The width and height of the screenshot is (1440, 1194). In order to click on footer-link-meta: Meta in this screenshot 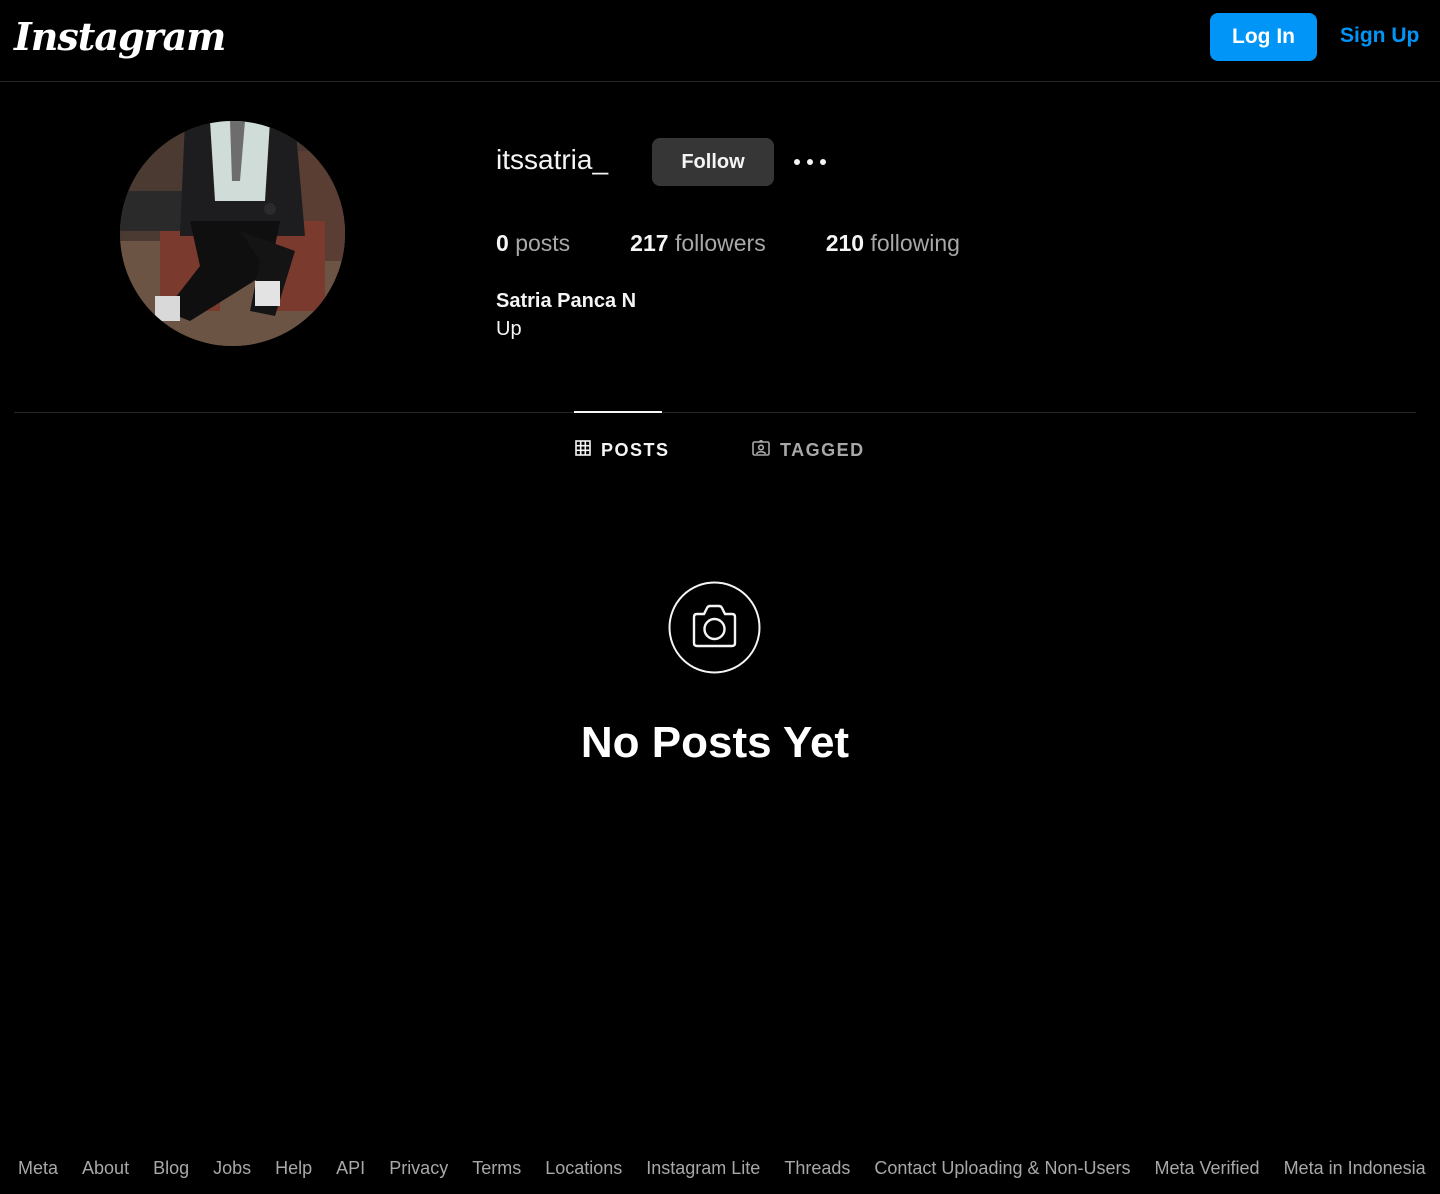, I will do `click(38, 1168)`.